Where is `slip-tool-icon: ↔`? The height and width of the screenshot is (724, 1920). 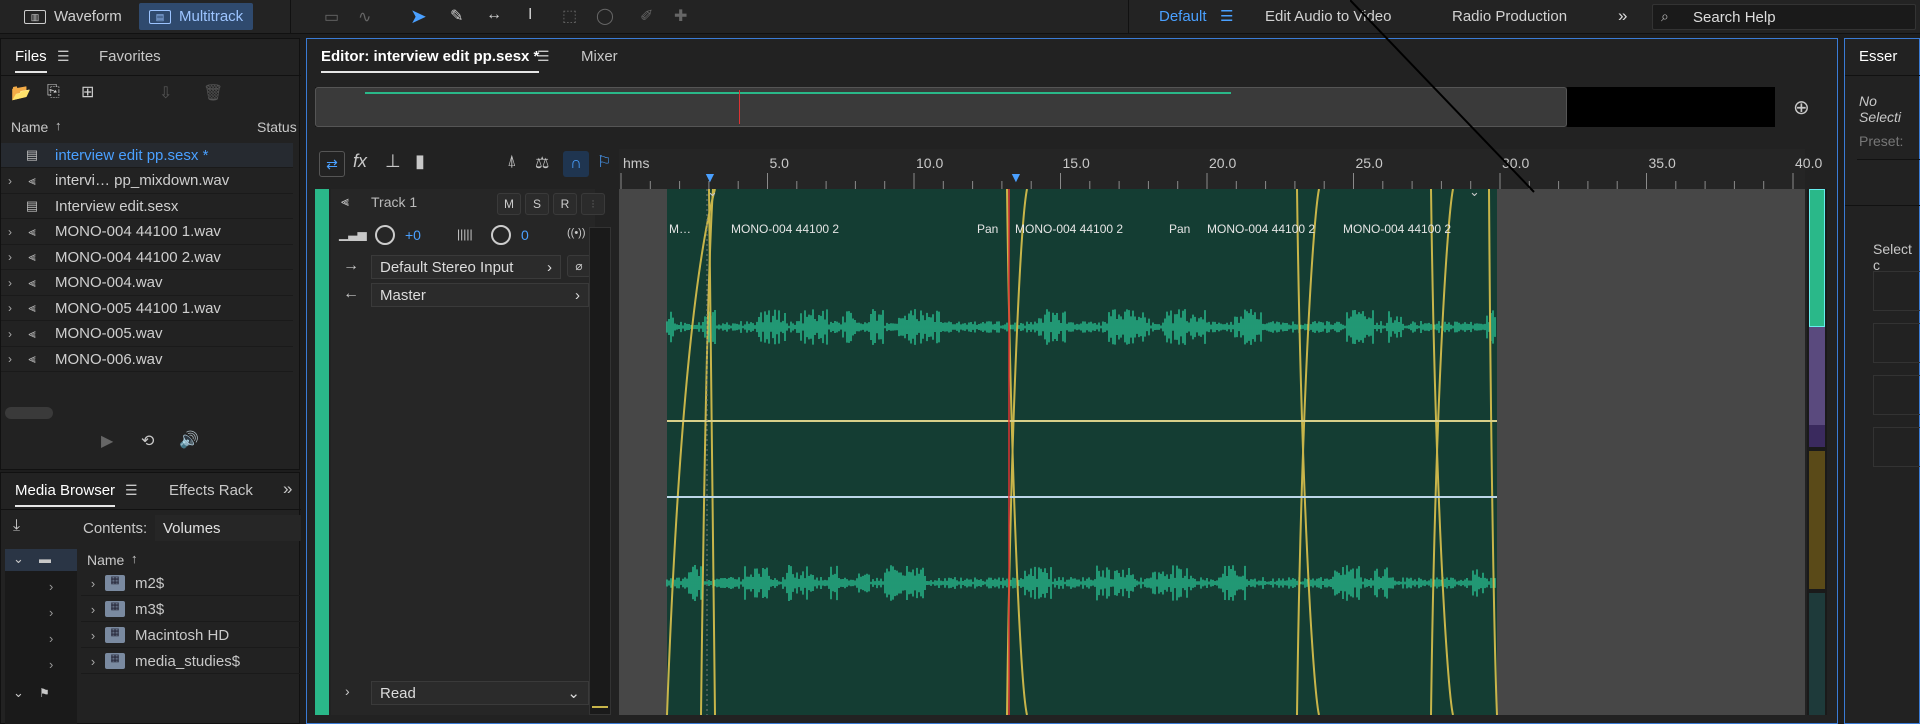
slip-tool-icon: ↔ is located at coordinates (494, 15).